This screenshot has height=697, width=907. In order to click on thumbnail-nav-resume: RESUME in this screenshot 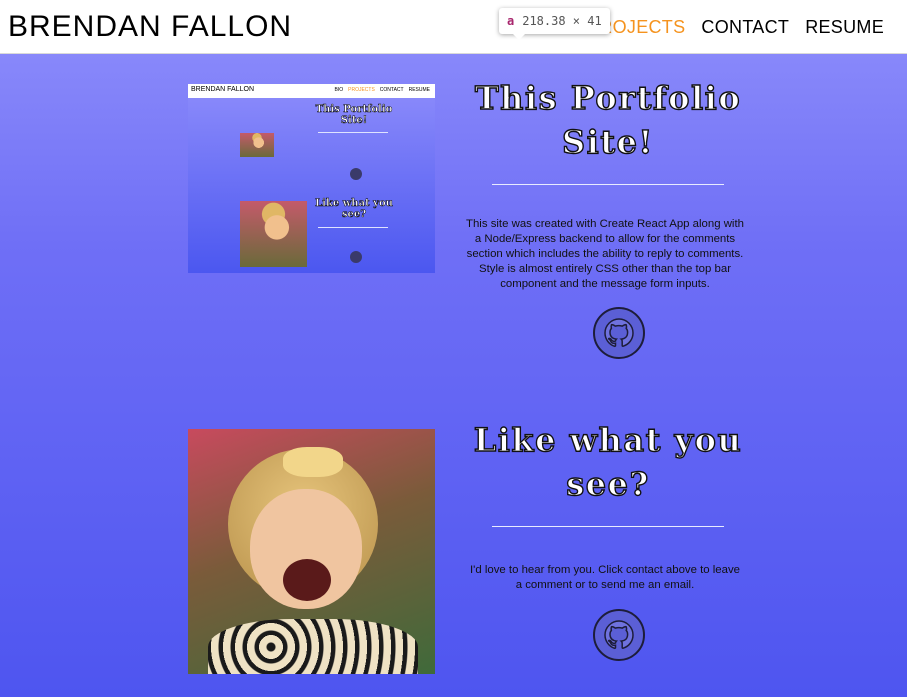, I will do `click(419, 90)`.